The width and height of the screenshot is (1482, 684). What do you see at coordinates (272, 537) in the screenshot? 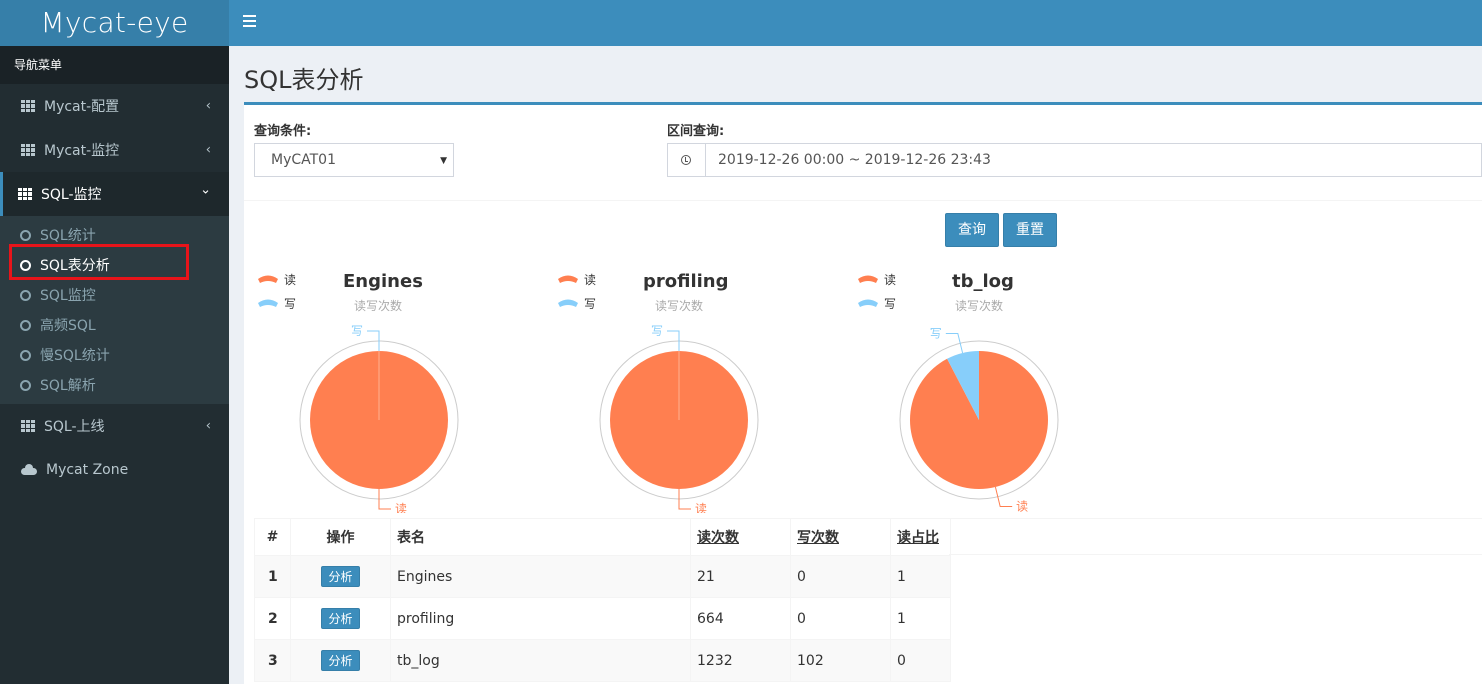
I see `col-header-index: #` at bounding box center [272, 537].